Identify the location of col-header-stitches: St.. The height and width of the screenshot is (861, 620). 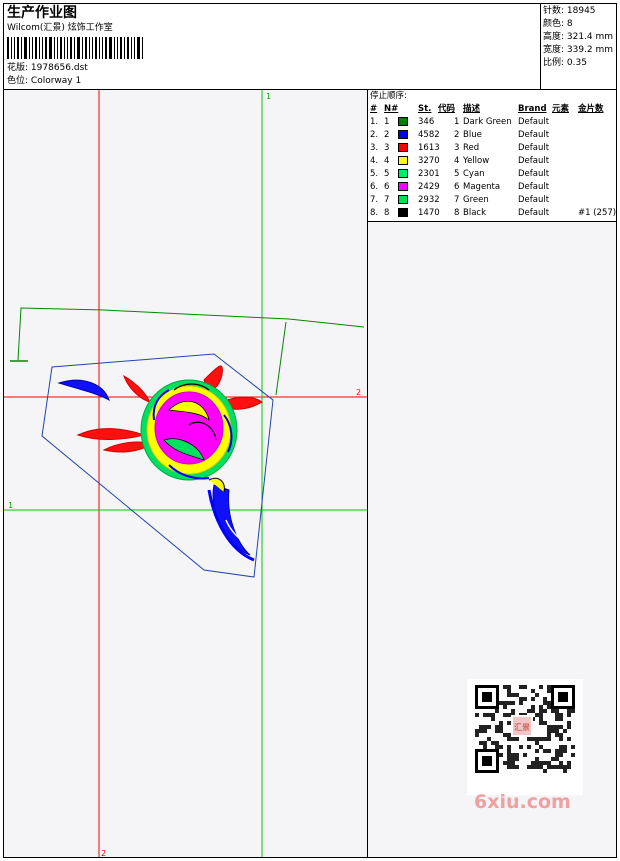
(425, 109).